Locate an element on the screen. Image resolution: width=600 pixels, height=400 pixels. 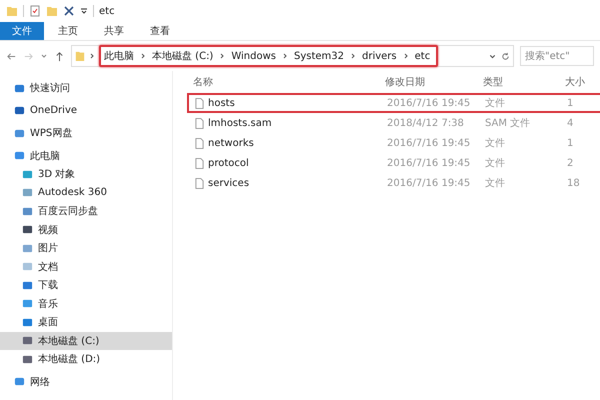
sidebar-item: 快速访问 is located at coordinates (86, 88).